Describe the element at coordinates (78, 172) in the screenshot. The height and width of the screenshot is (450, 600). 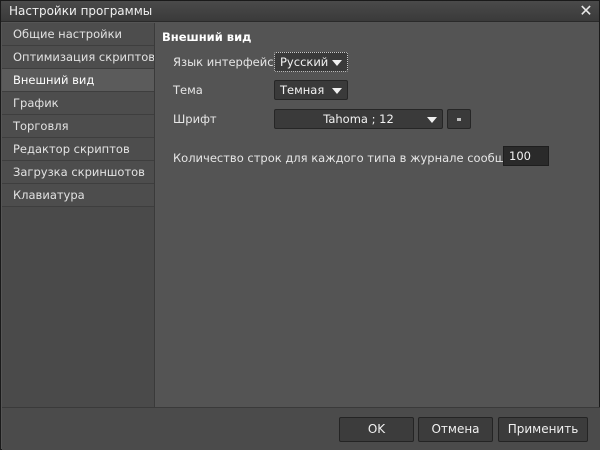
I see `sidebar-item-screenshot-upload: Загрузка скриншотов` at that location.